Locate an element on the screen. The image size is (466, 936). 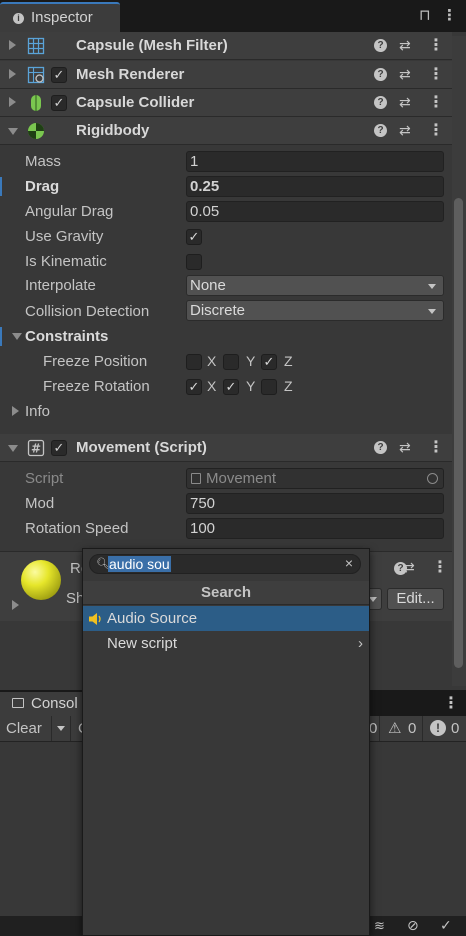
freeze-position-z-checkbox: ✓ is located at coordinates (269, 362).